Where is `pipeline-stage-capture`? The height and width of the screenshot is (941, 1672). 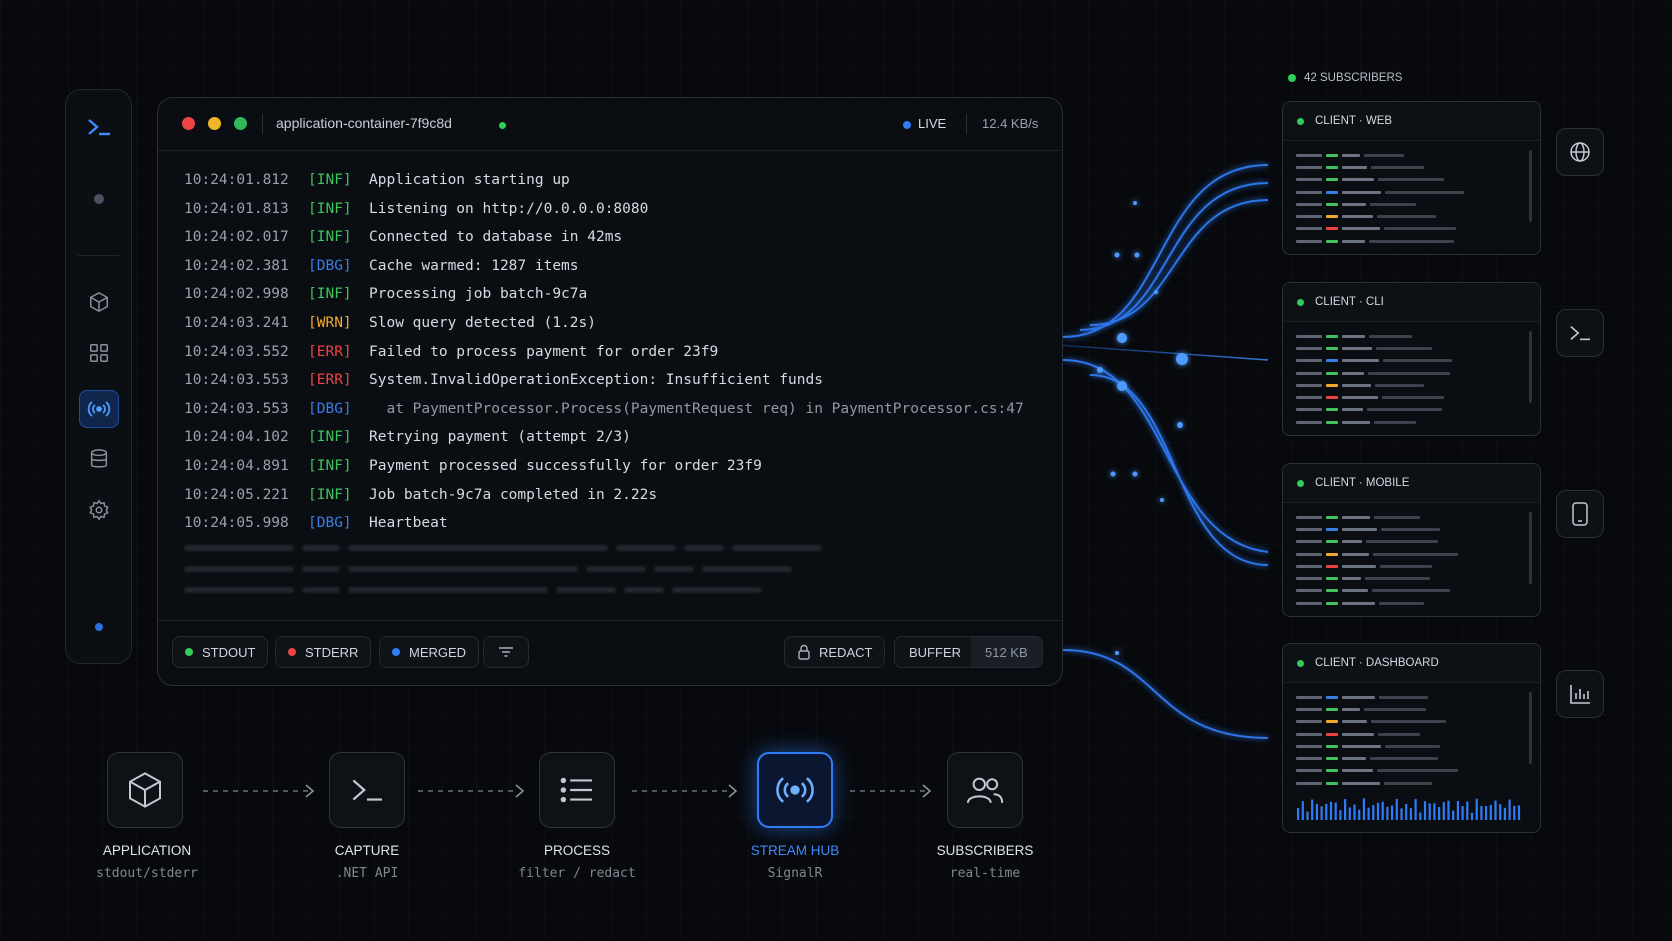 pipeline-stage-capture is located at coordinates (367, 790).